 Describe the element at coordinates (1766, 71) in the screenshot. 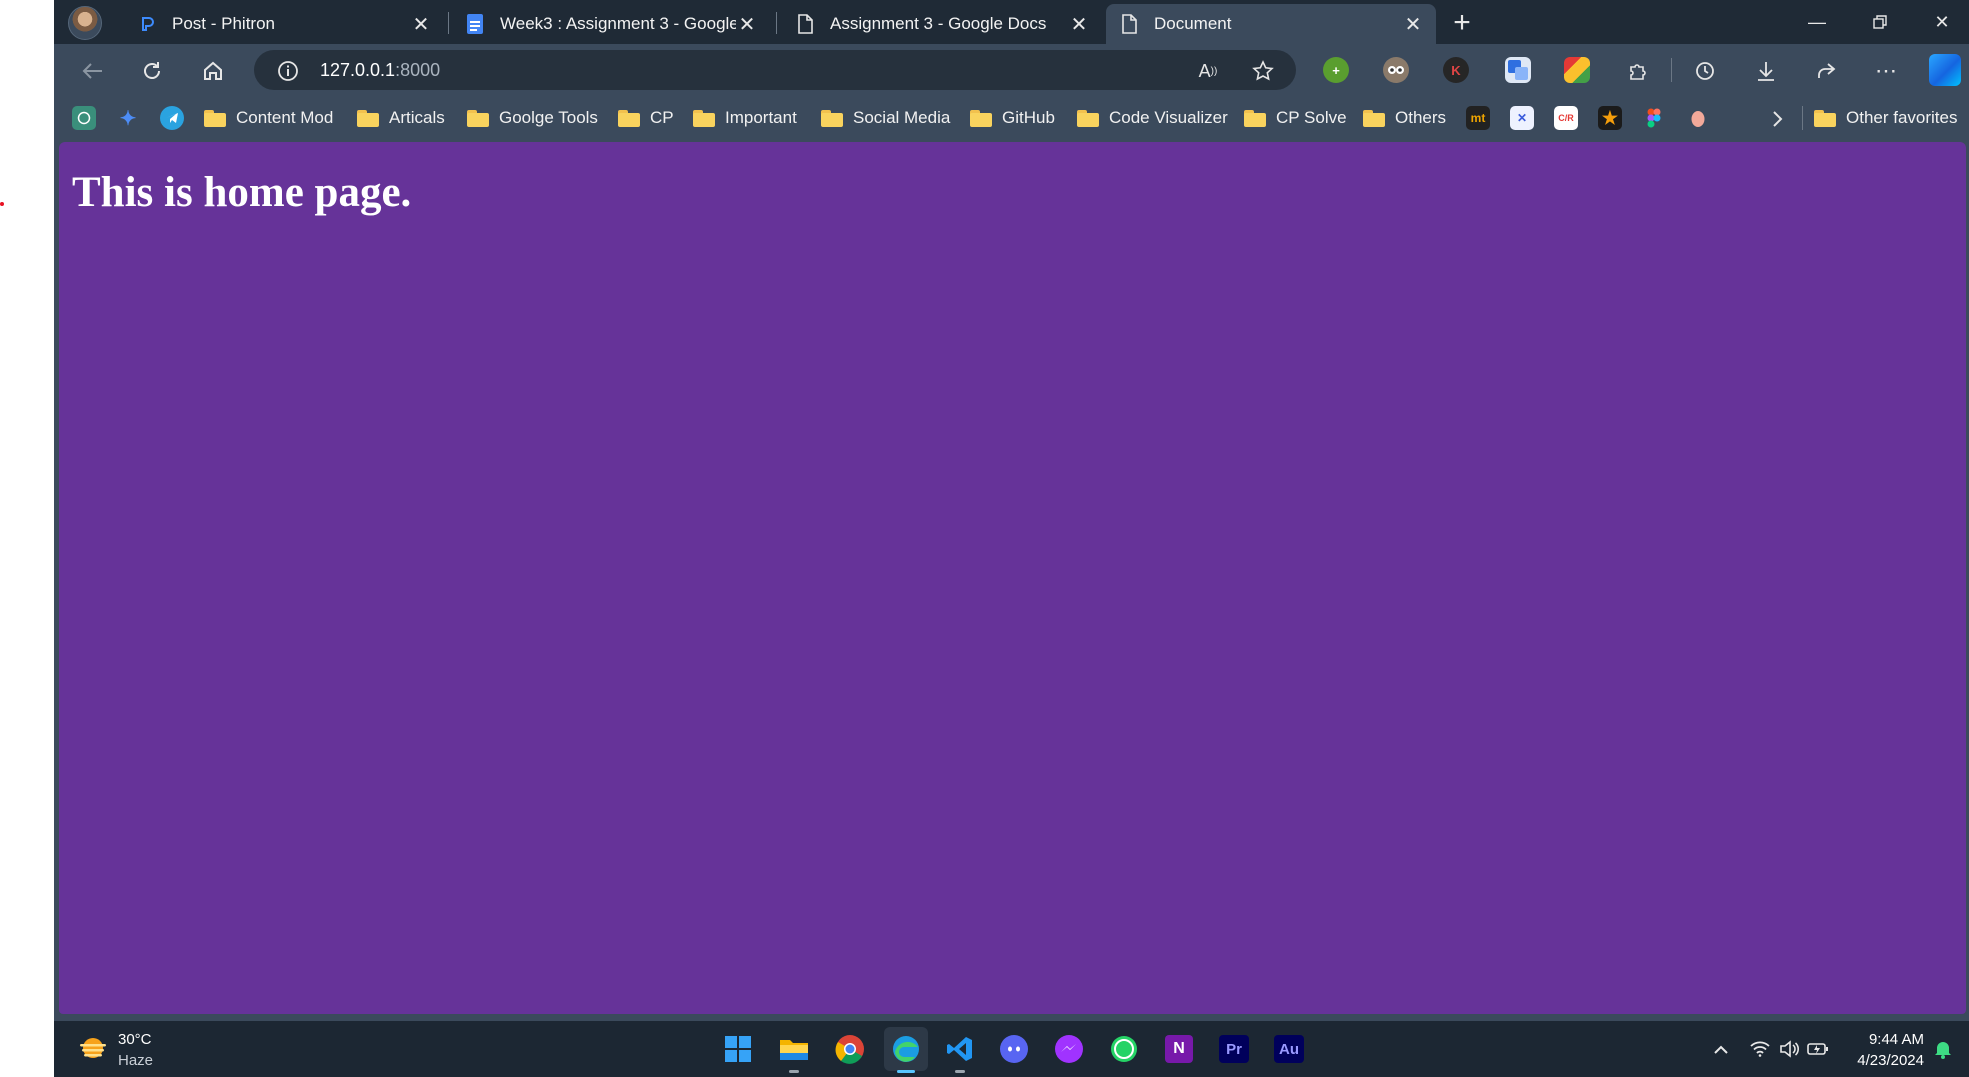

I see `downloads-icon` at that location.